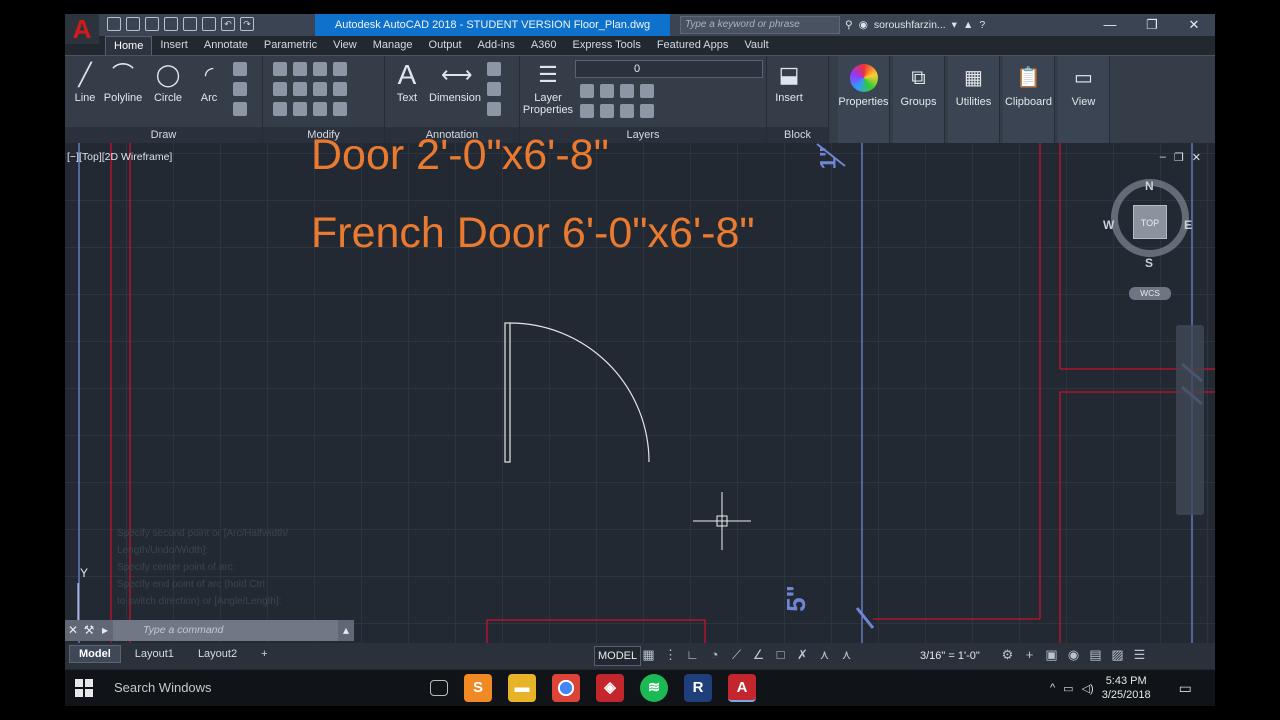 This screenshot has height=720, width=1280. What do you see at coordinates (209, 82) in the screenshot?
I see `arc-tool: ◜ Arc` at bounding box center [209, 82].